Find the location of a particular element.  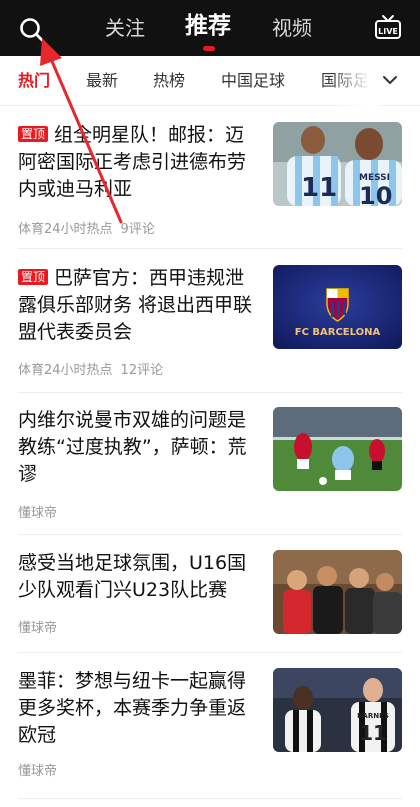

tab-video: 视频 is located at coordinates (292, 28).